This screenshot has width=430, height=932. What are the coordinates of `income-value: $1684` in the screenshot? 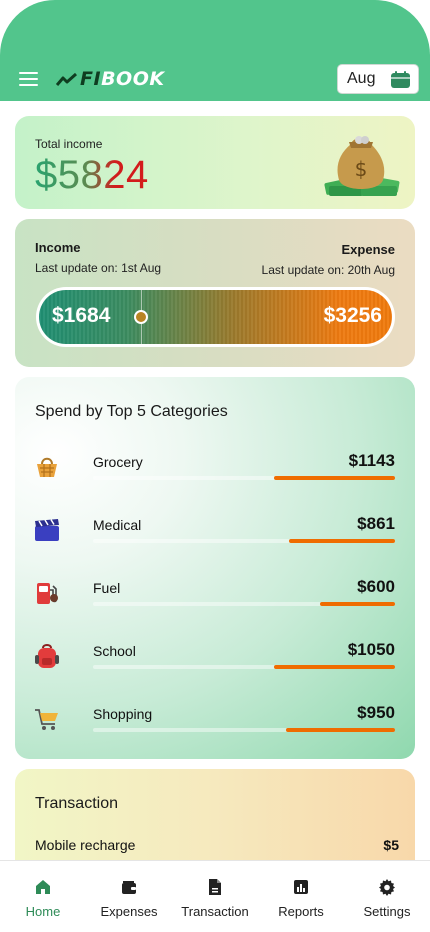 It's located at (81, 315).